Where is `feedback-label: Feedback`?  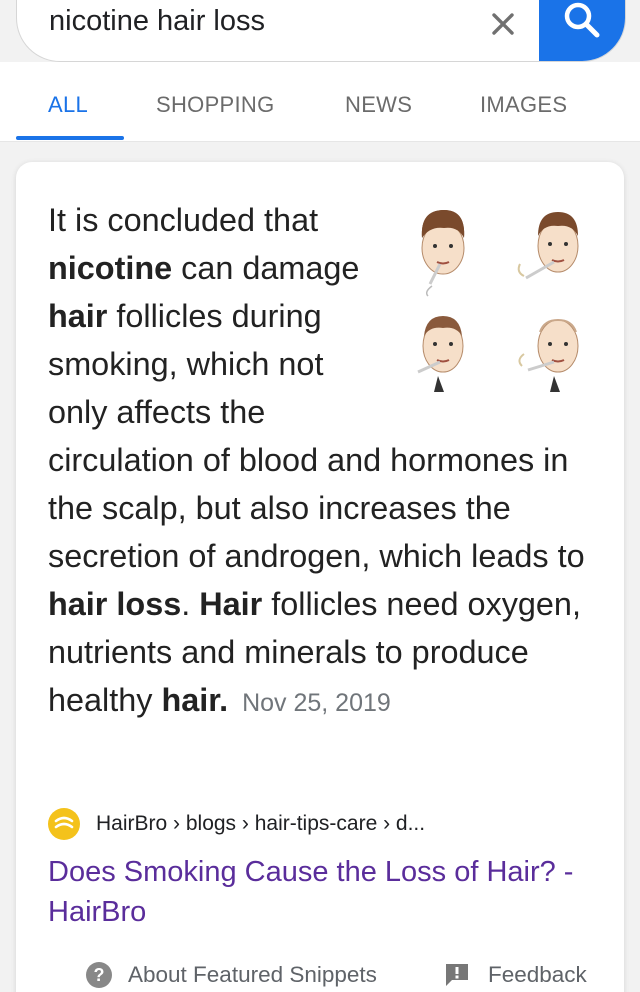
feedback-label: Feedback is located at coordinates (537, 974).